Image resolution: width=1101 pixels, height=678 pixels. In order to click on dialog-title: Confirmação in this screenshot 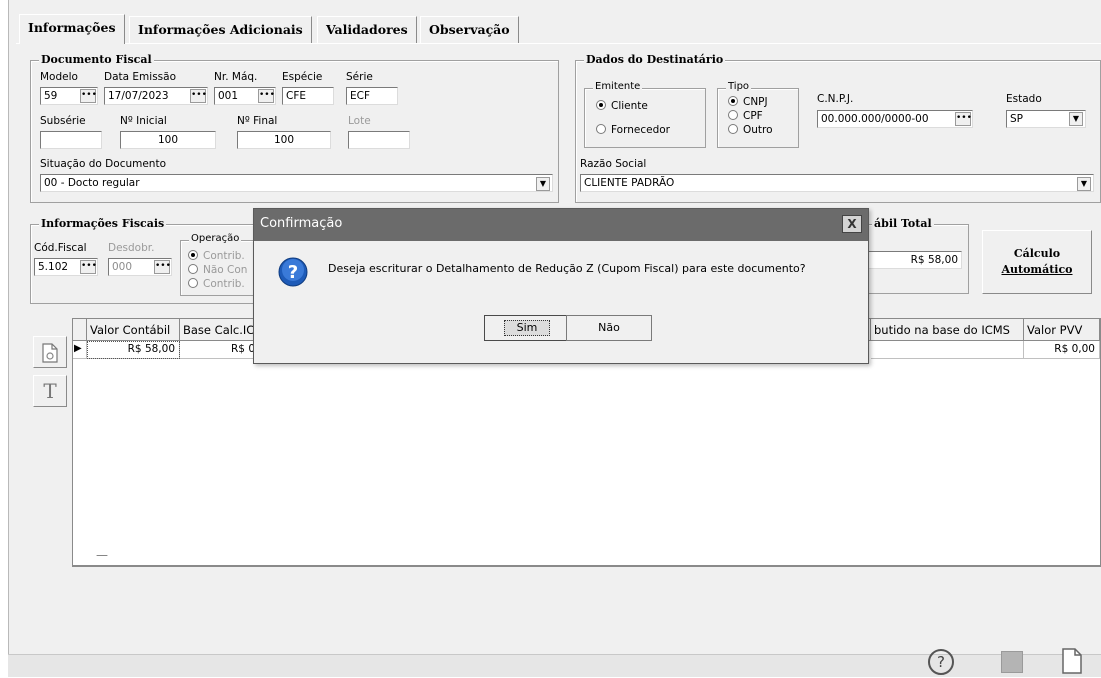, I will do `click(301, 223)`.